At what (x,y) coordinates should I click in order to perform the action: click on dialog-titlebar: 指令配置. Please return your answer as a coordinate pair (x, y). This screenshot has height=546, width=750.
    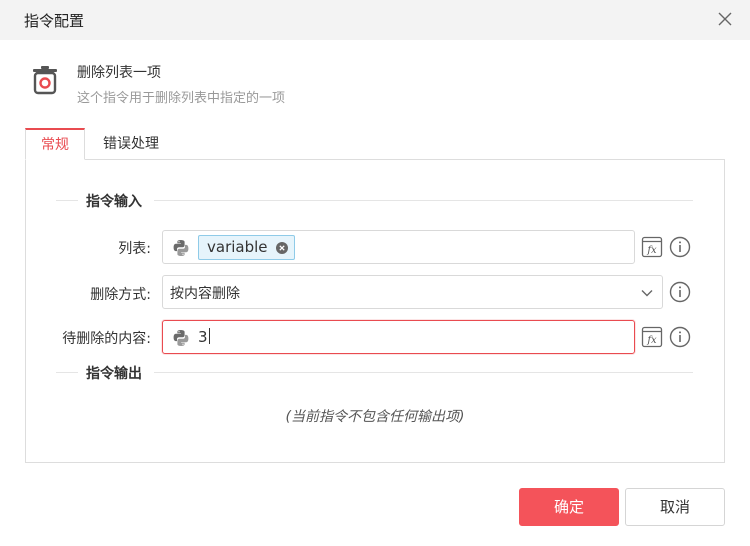
    Looking at the image, I should click on (375, 20).